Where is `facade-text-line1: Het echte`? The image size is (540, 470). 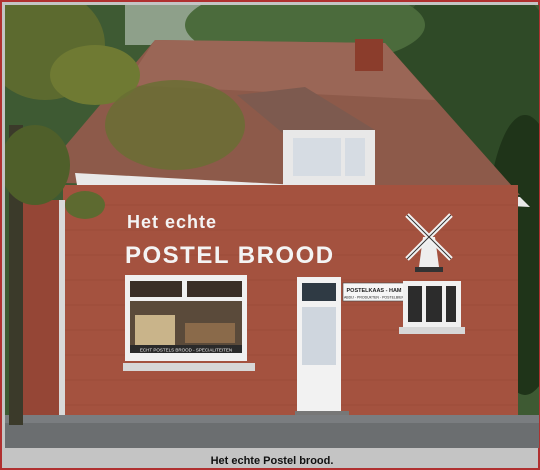
facade-text-line1: Het echte is located at coordinates (172, 222).